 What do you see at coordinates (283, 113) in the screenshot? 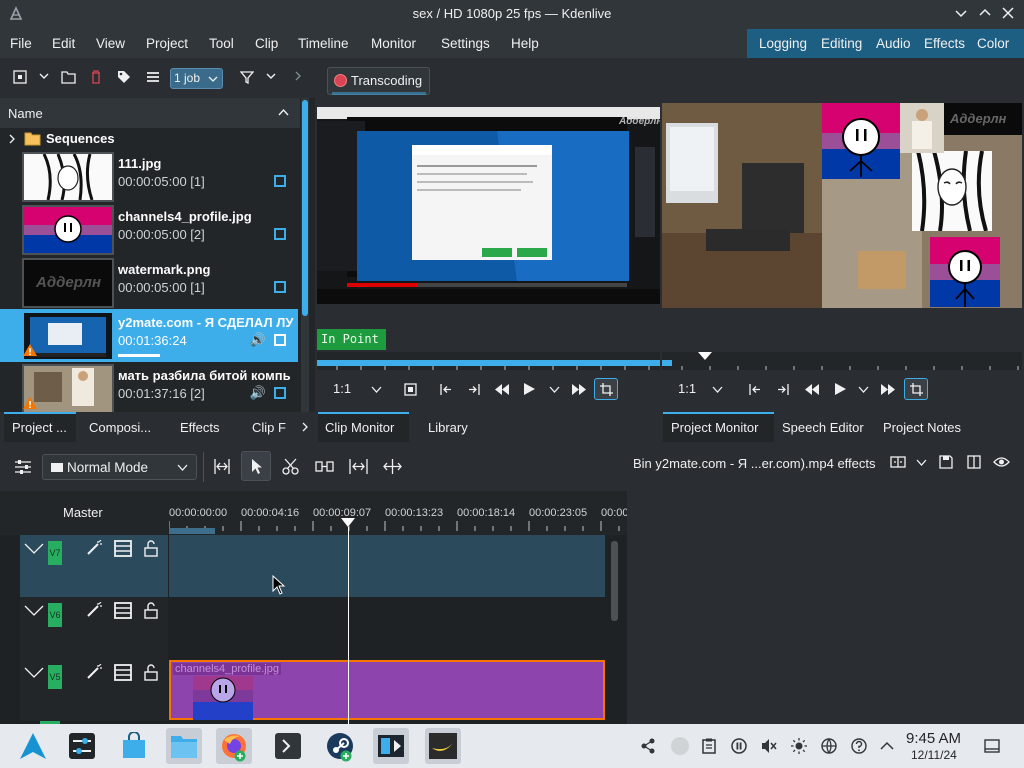
I see `sort-up-icon` at bounding box center [283, 113].